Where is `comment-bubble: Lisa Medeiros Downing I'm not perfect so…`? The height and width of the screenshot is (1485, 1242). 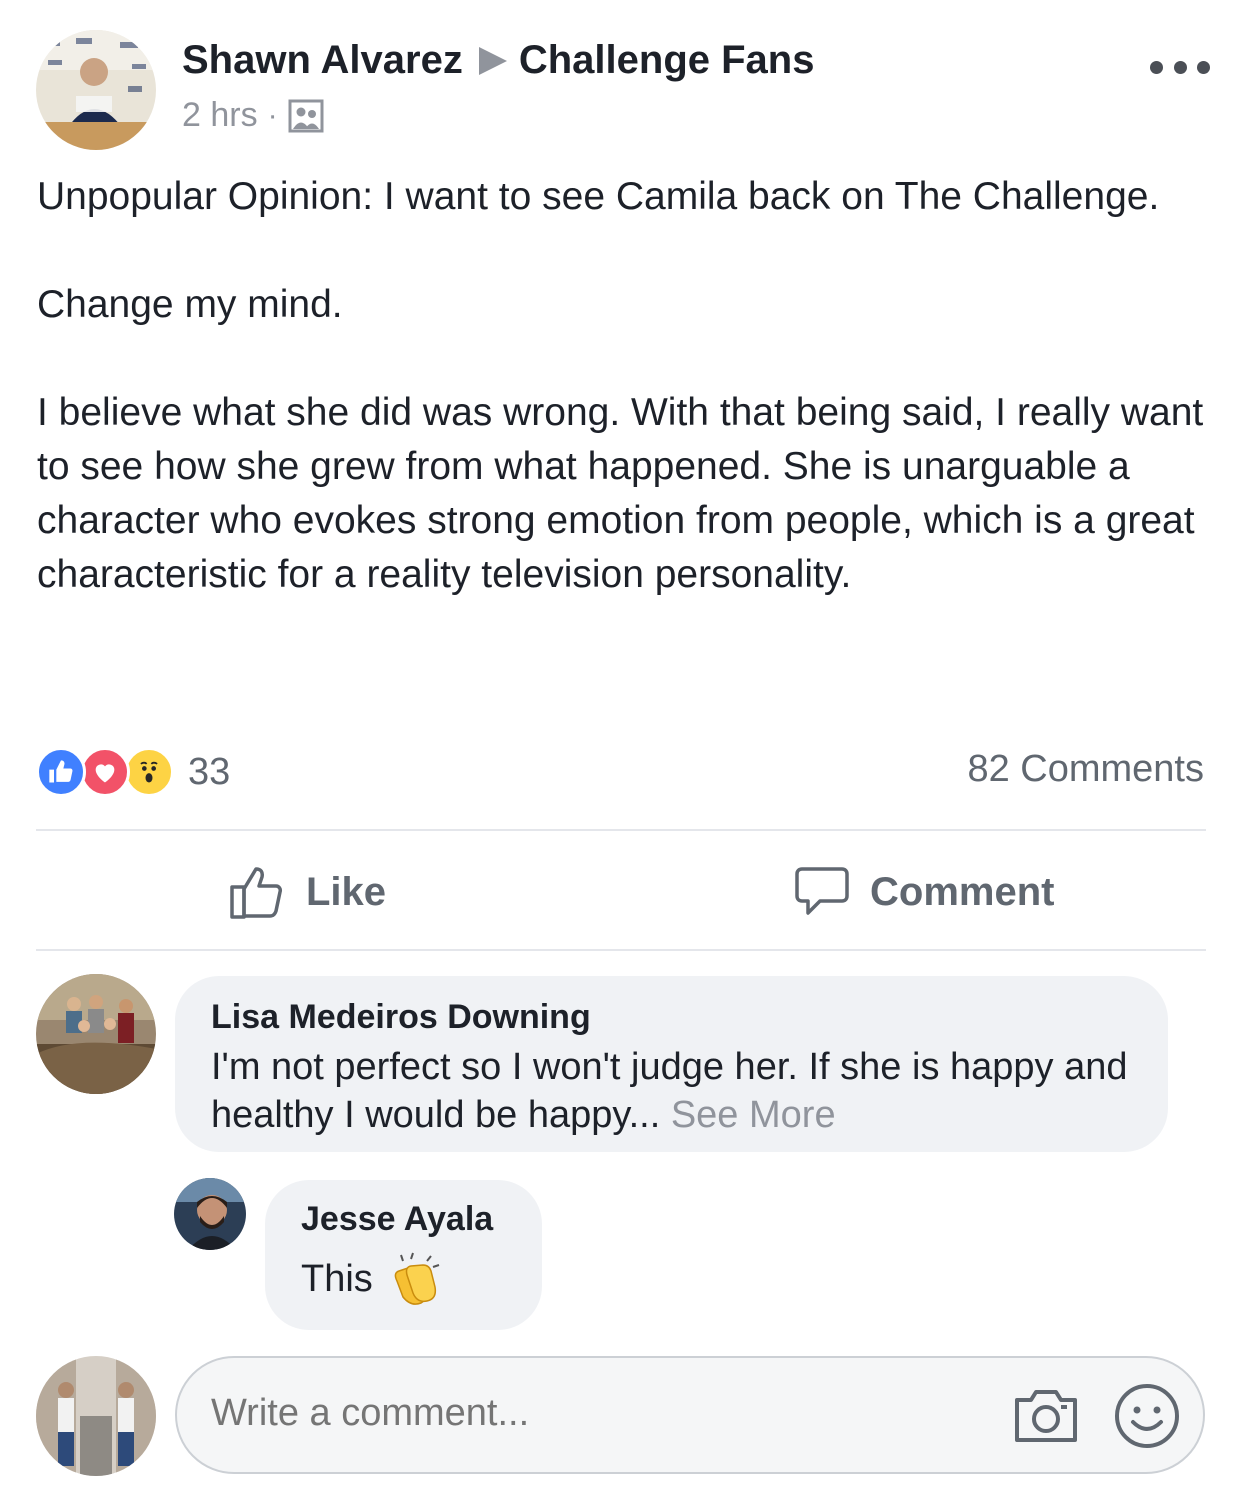 comment-bubble: Lisa Medeiros Downing I'm not perfect so… is located at coordinates (671, 1064).